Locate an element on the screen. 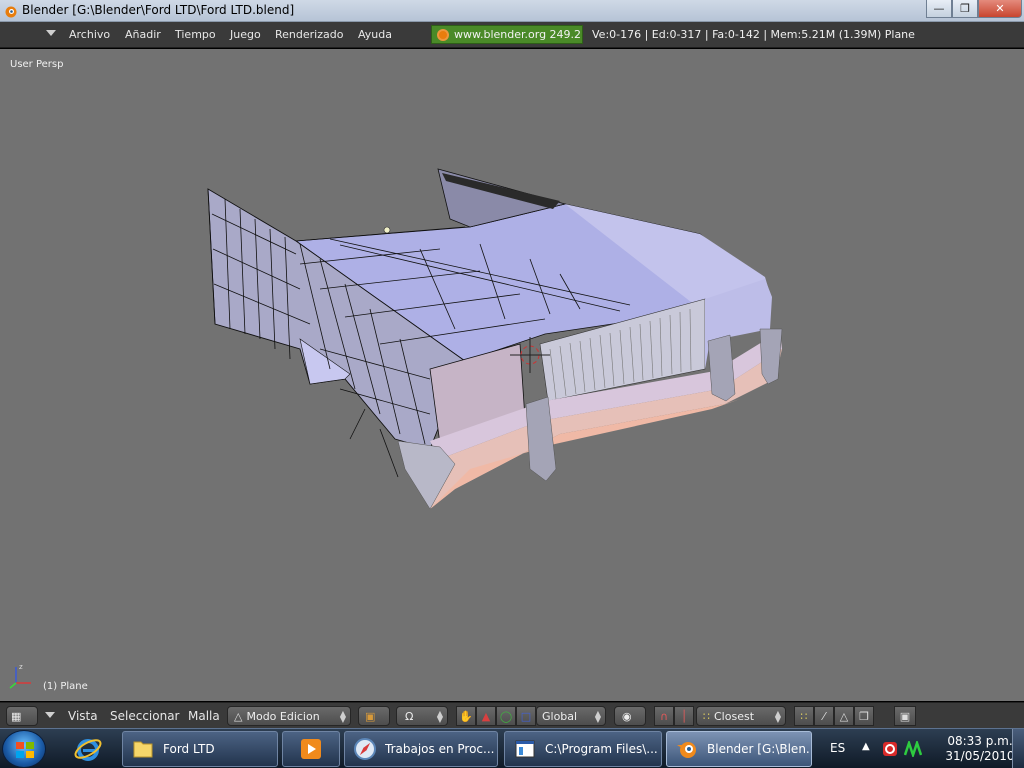 Image resolution: width=1024 pixels, height=768 pixels. shading-icon: ▣ is located at coordinates (370, 716).